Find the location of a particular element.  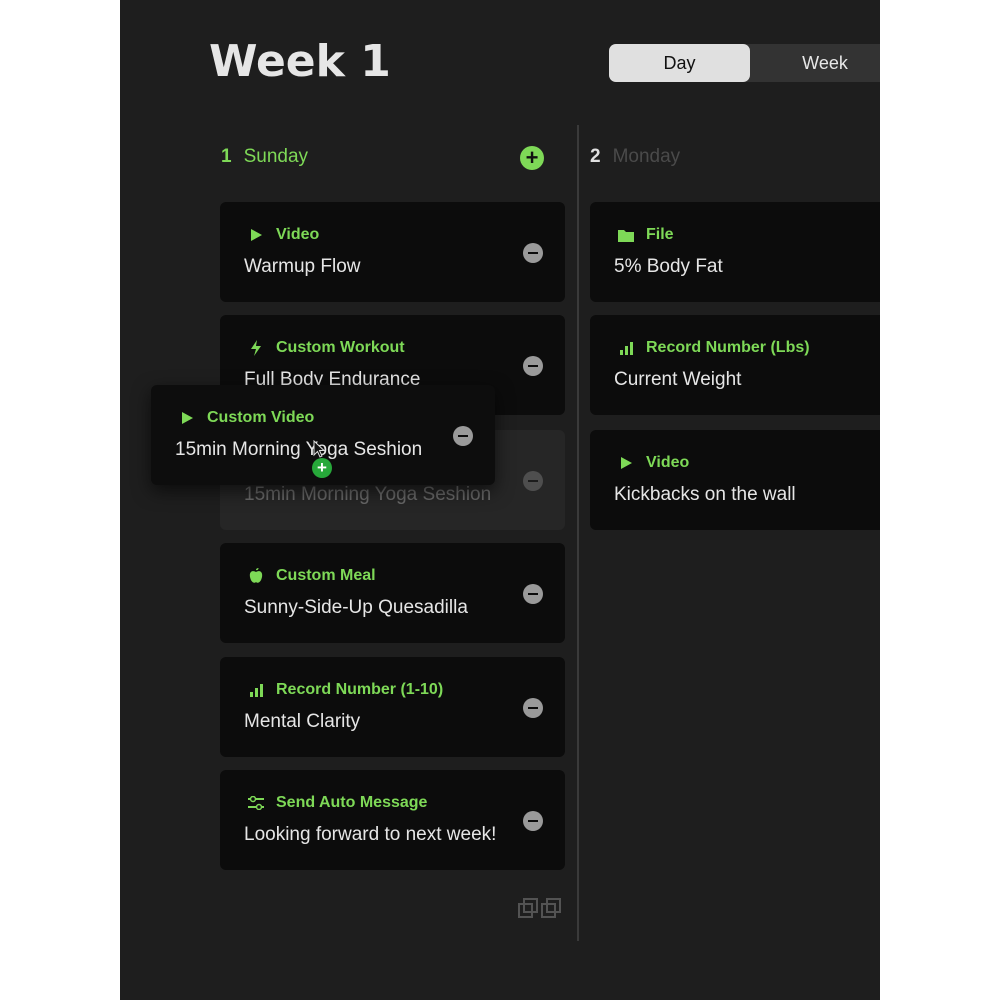

card-type-label: Record Number (1-10) is located at coordinates (360, 689).